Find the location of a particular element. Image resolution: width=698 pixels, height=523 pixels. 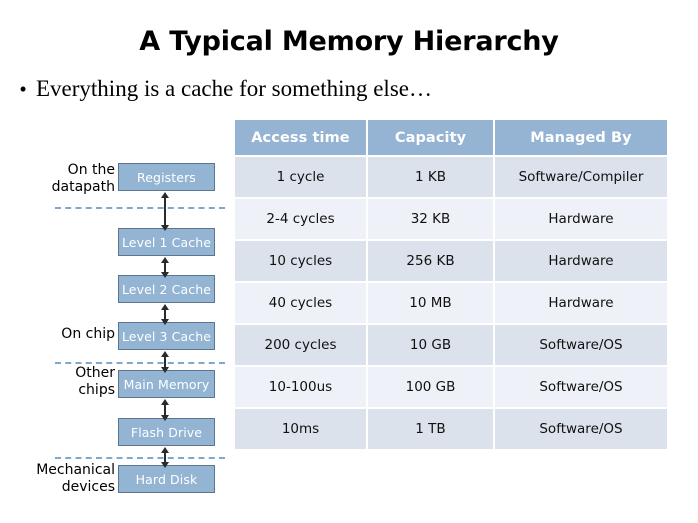

table-row: 10 cycles 256 KB Hardware is located at coordinates (451, 261).